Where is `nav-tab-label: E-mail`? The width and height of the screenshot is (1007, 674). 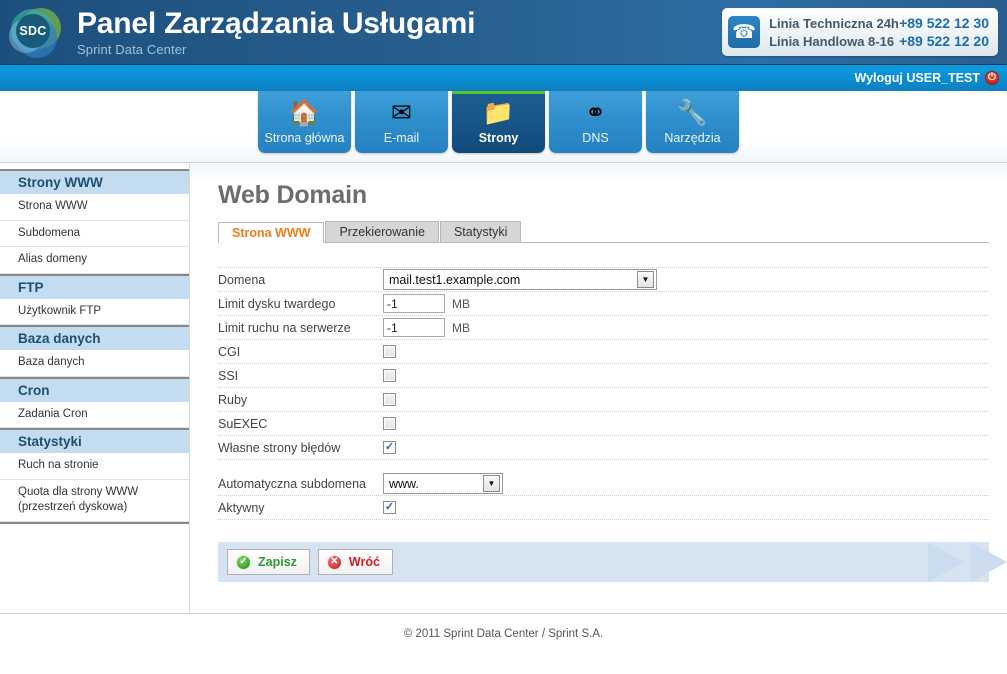
nav-tab-label: E-mail is located at coordinates (401, 138).